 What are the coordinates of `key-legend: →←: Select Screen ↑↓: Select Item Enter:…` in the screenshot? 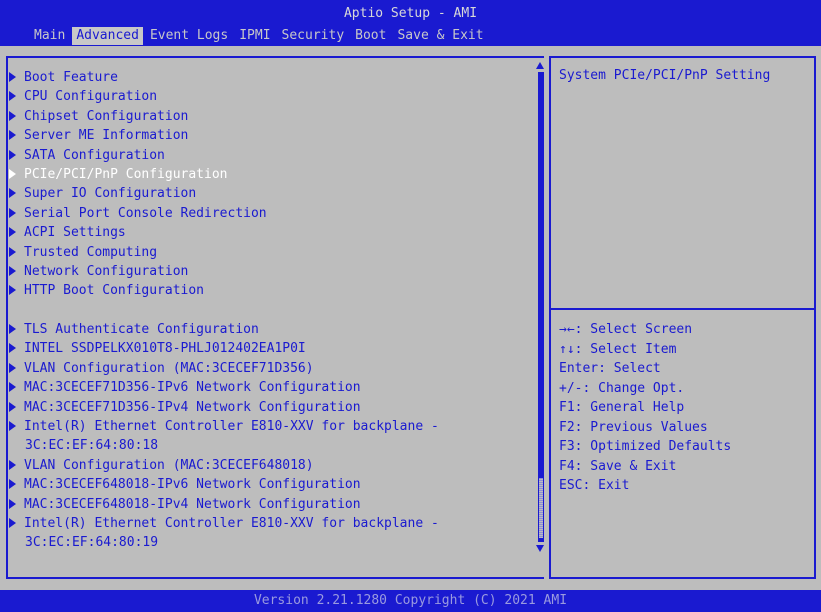 It's located at (645, 408).